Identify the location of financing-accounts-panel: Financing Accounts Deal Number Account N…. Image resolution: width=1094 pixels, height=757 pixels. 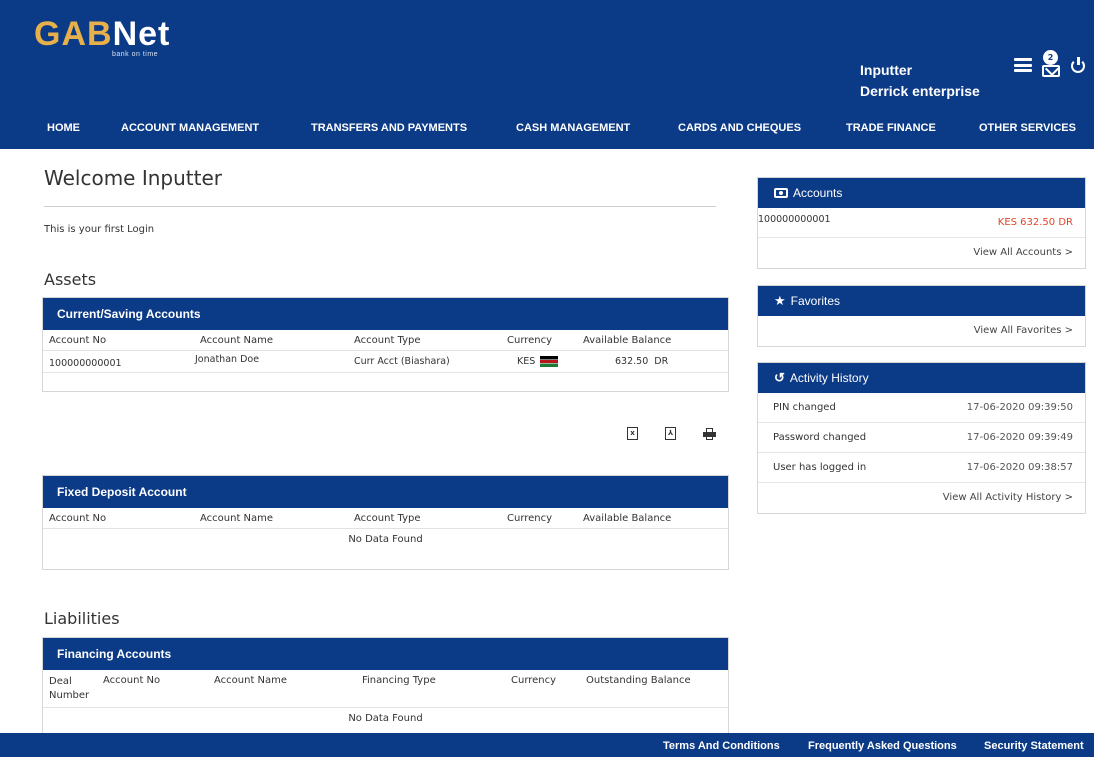
(385, 685).